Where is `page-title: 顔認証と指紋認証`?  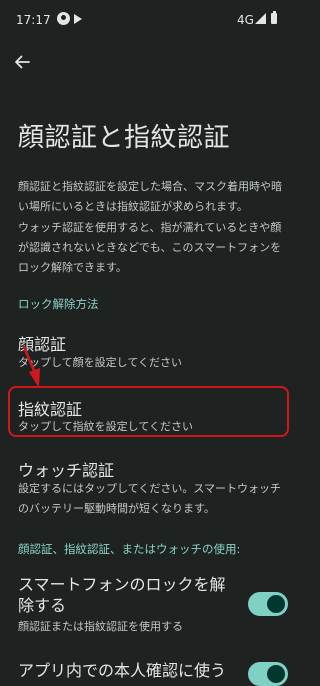 page-title: 顔認証と指紋認証 is located at coordinates (124, 138).